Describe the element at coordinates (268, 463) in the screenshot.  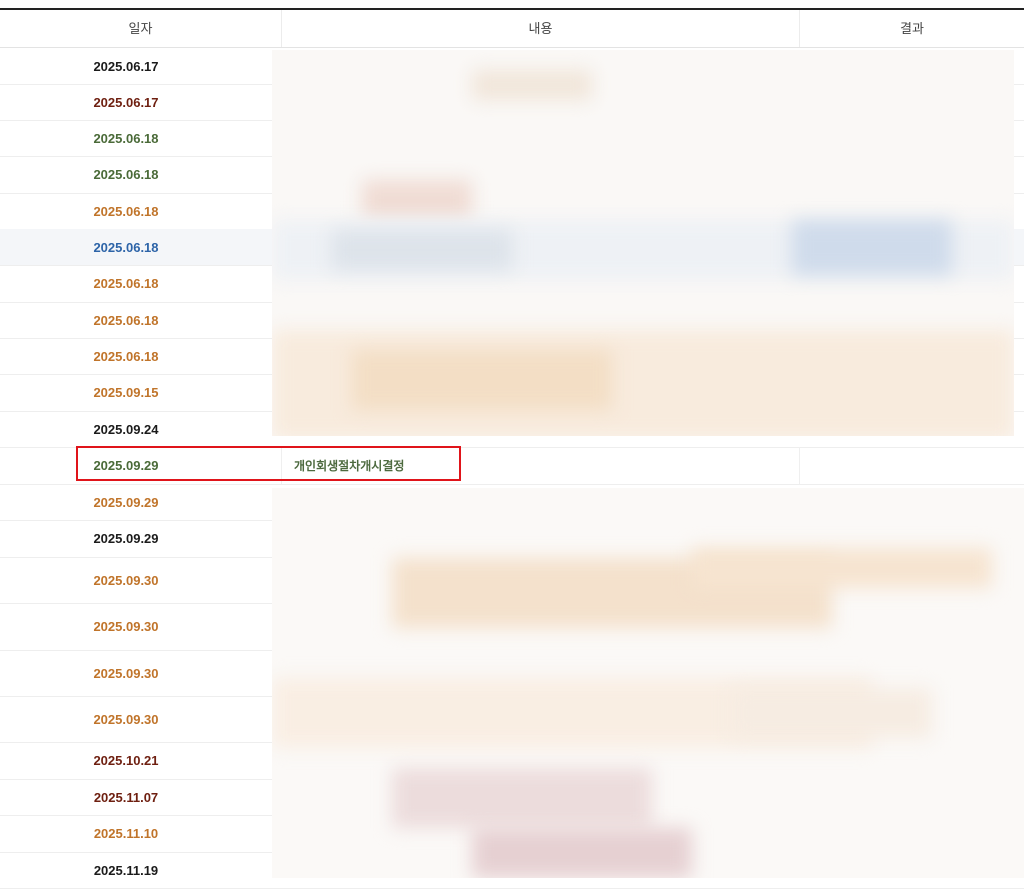
I see `highlight-box` at that location.